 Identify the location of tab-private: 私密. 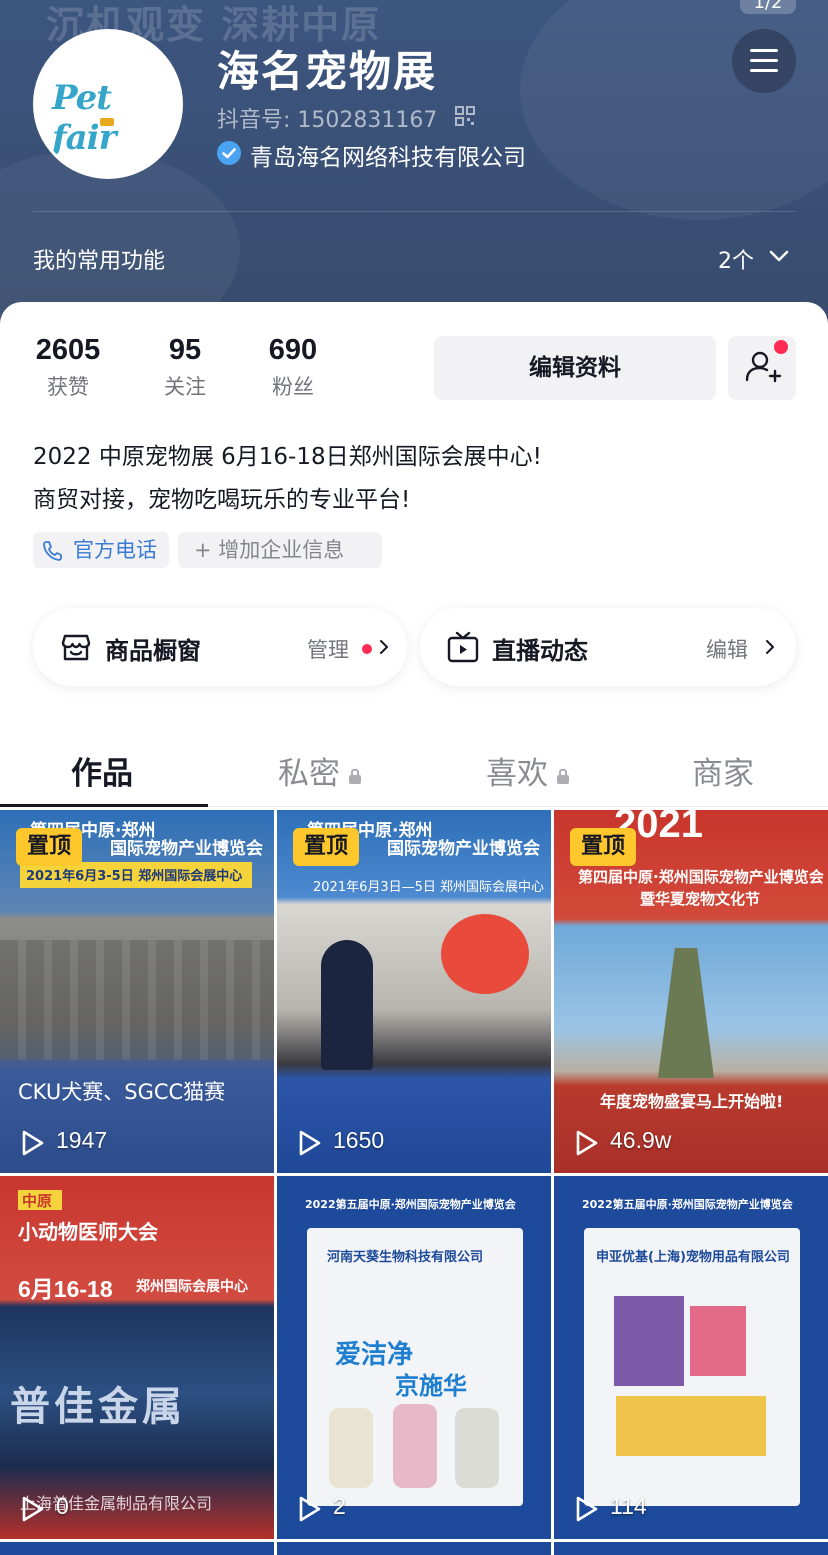
(320, 770).